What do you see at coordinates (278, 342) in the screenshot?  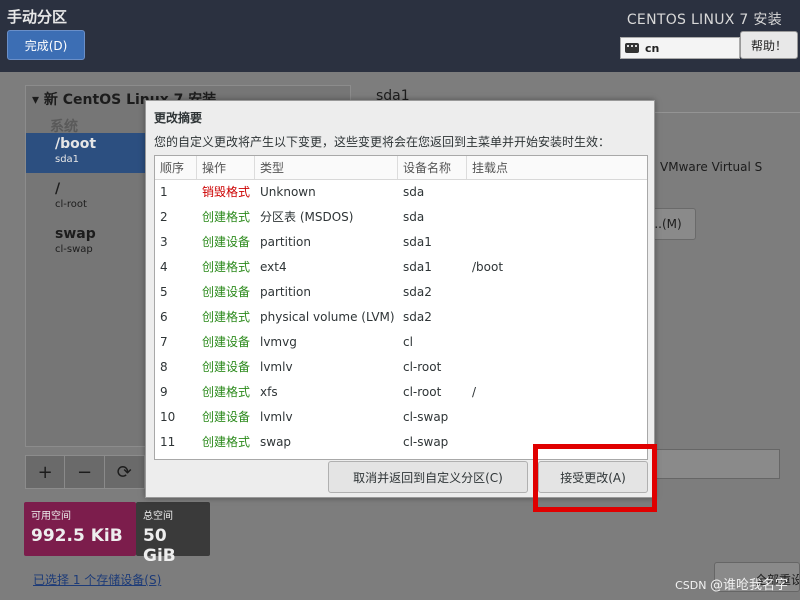 I see `cell-type: lvmvg` at bounding box center [278, 342].